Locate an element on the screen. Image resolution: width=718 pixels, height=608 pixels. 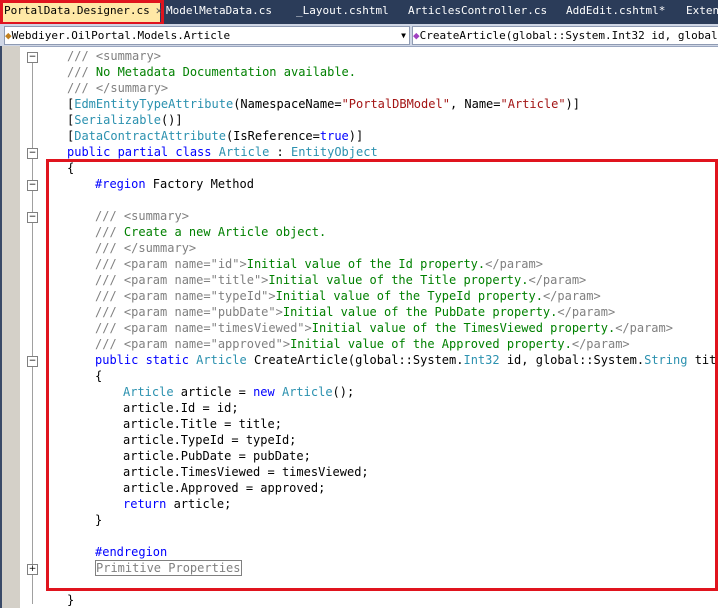
code-token: ()] is located at coordinates (171, 120).